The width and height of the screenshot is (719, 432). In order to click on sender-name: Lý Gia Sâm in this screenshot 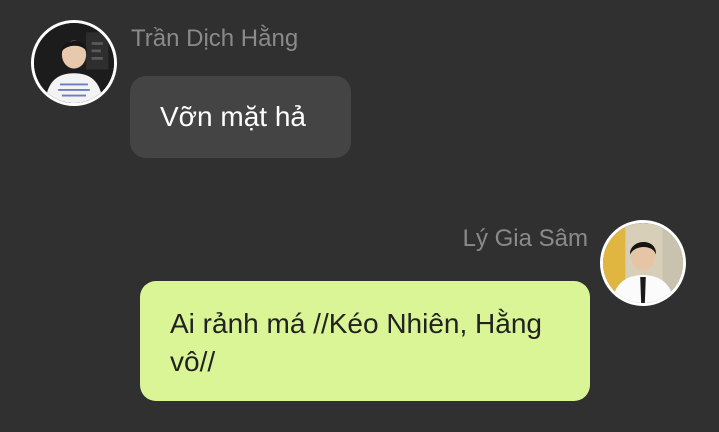, I will do `click(525, 238)`.